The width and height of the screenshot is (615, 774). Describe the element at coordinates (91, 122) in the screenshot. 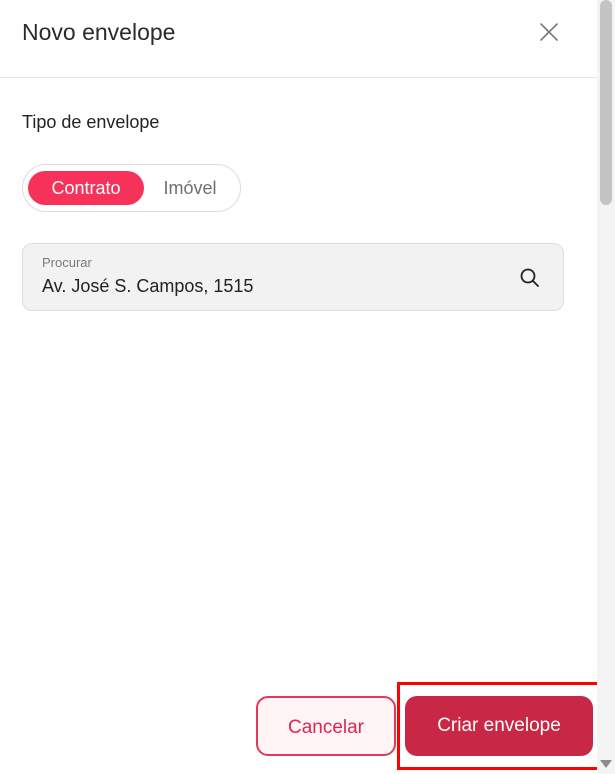

I see `envelope-type-label: Tipo de envelope` at that location.